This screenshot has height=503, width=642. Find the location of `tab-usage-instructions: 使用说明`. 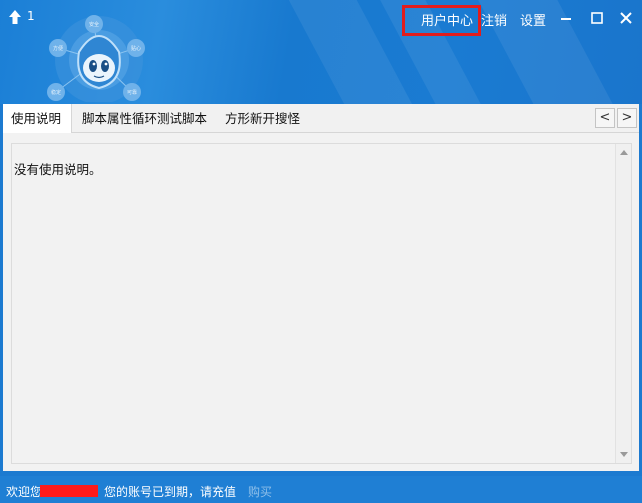

tab-usage-instructions: 使用说明 is located at coordinates (37, 118).